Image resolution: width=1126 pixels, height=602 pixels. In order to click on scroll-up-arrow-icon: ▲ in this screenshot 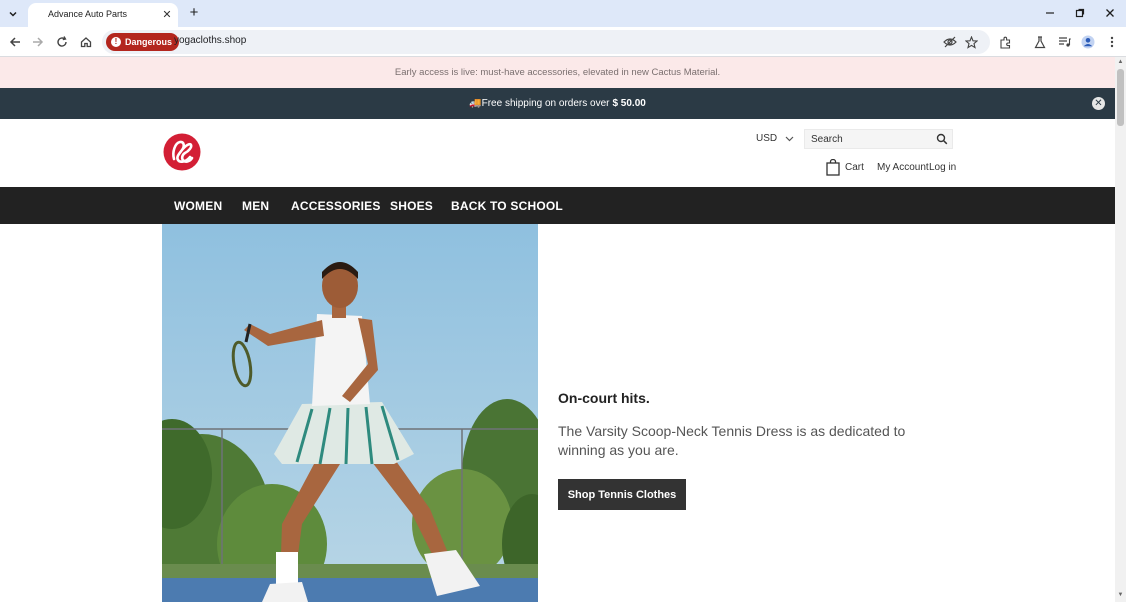, I will do `click(1120, 62)`.